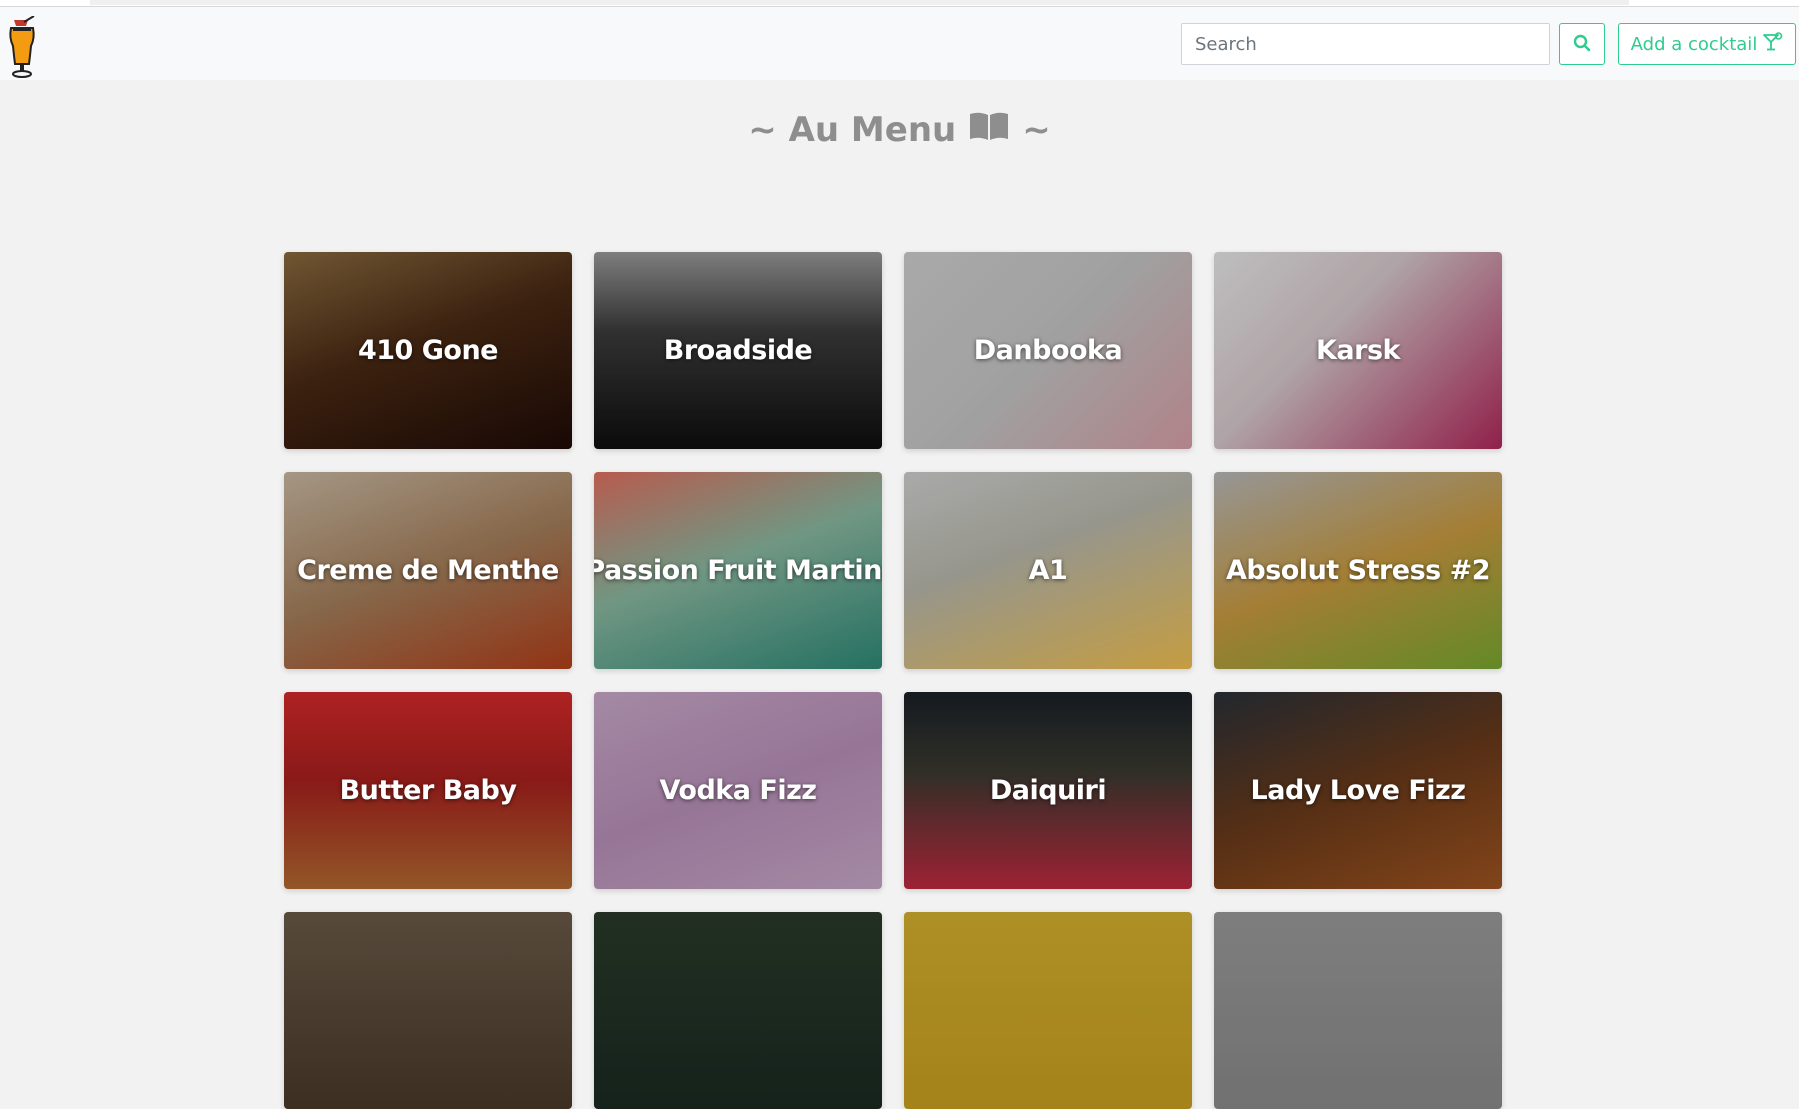 The image size is (1799, 1109). I want to click on cocktail-card: Passion Fruit Martini, so click(738, 570).